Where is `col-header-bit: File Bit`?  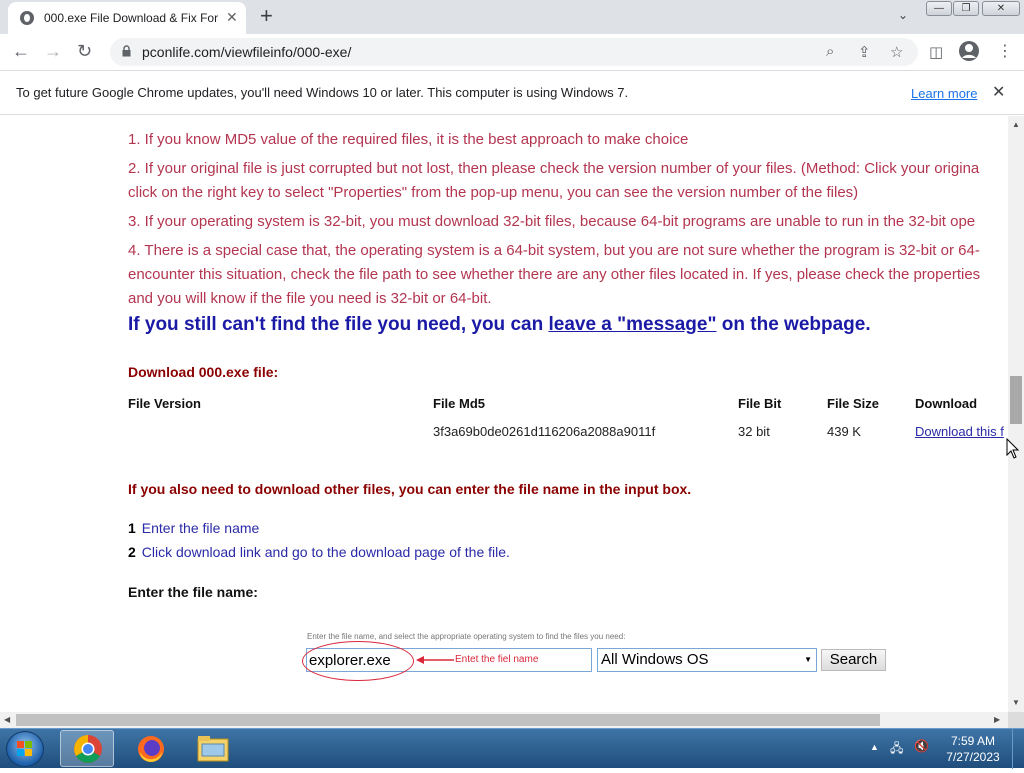
col-header-bit: File Bit is located at coordinates (760, 403).